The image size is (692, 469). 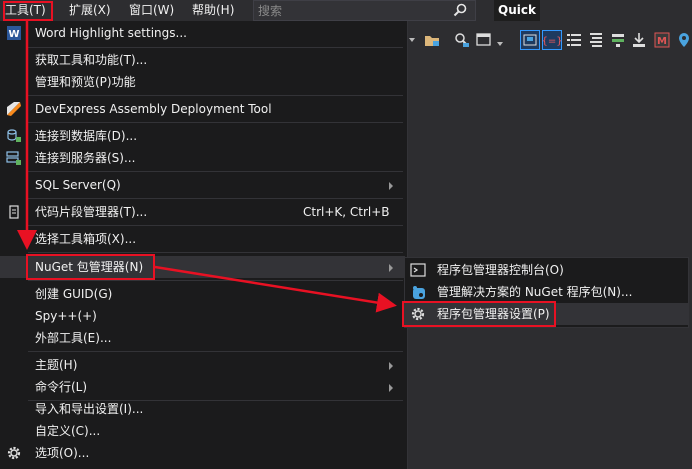 I want to click on quick-launch: Quick, so click(x=517, y=10).